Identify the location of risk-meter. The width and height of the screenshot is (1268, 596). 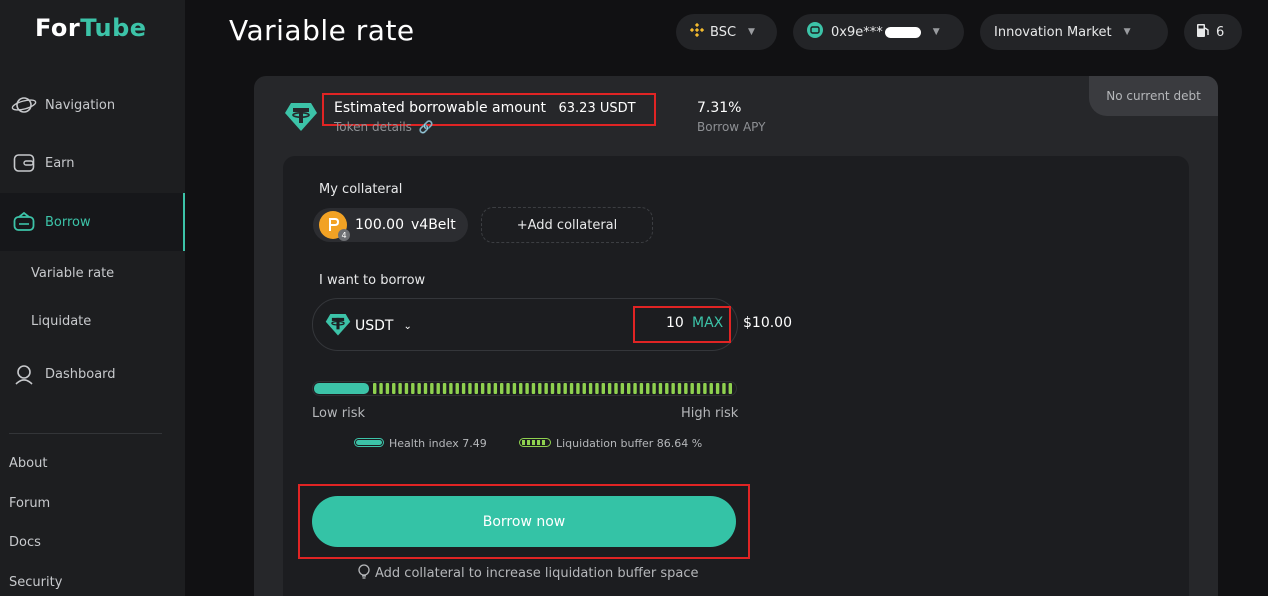
(524, 388).